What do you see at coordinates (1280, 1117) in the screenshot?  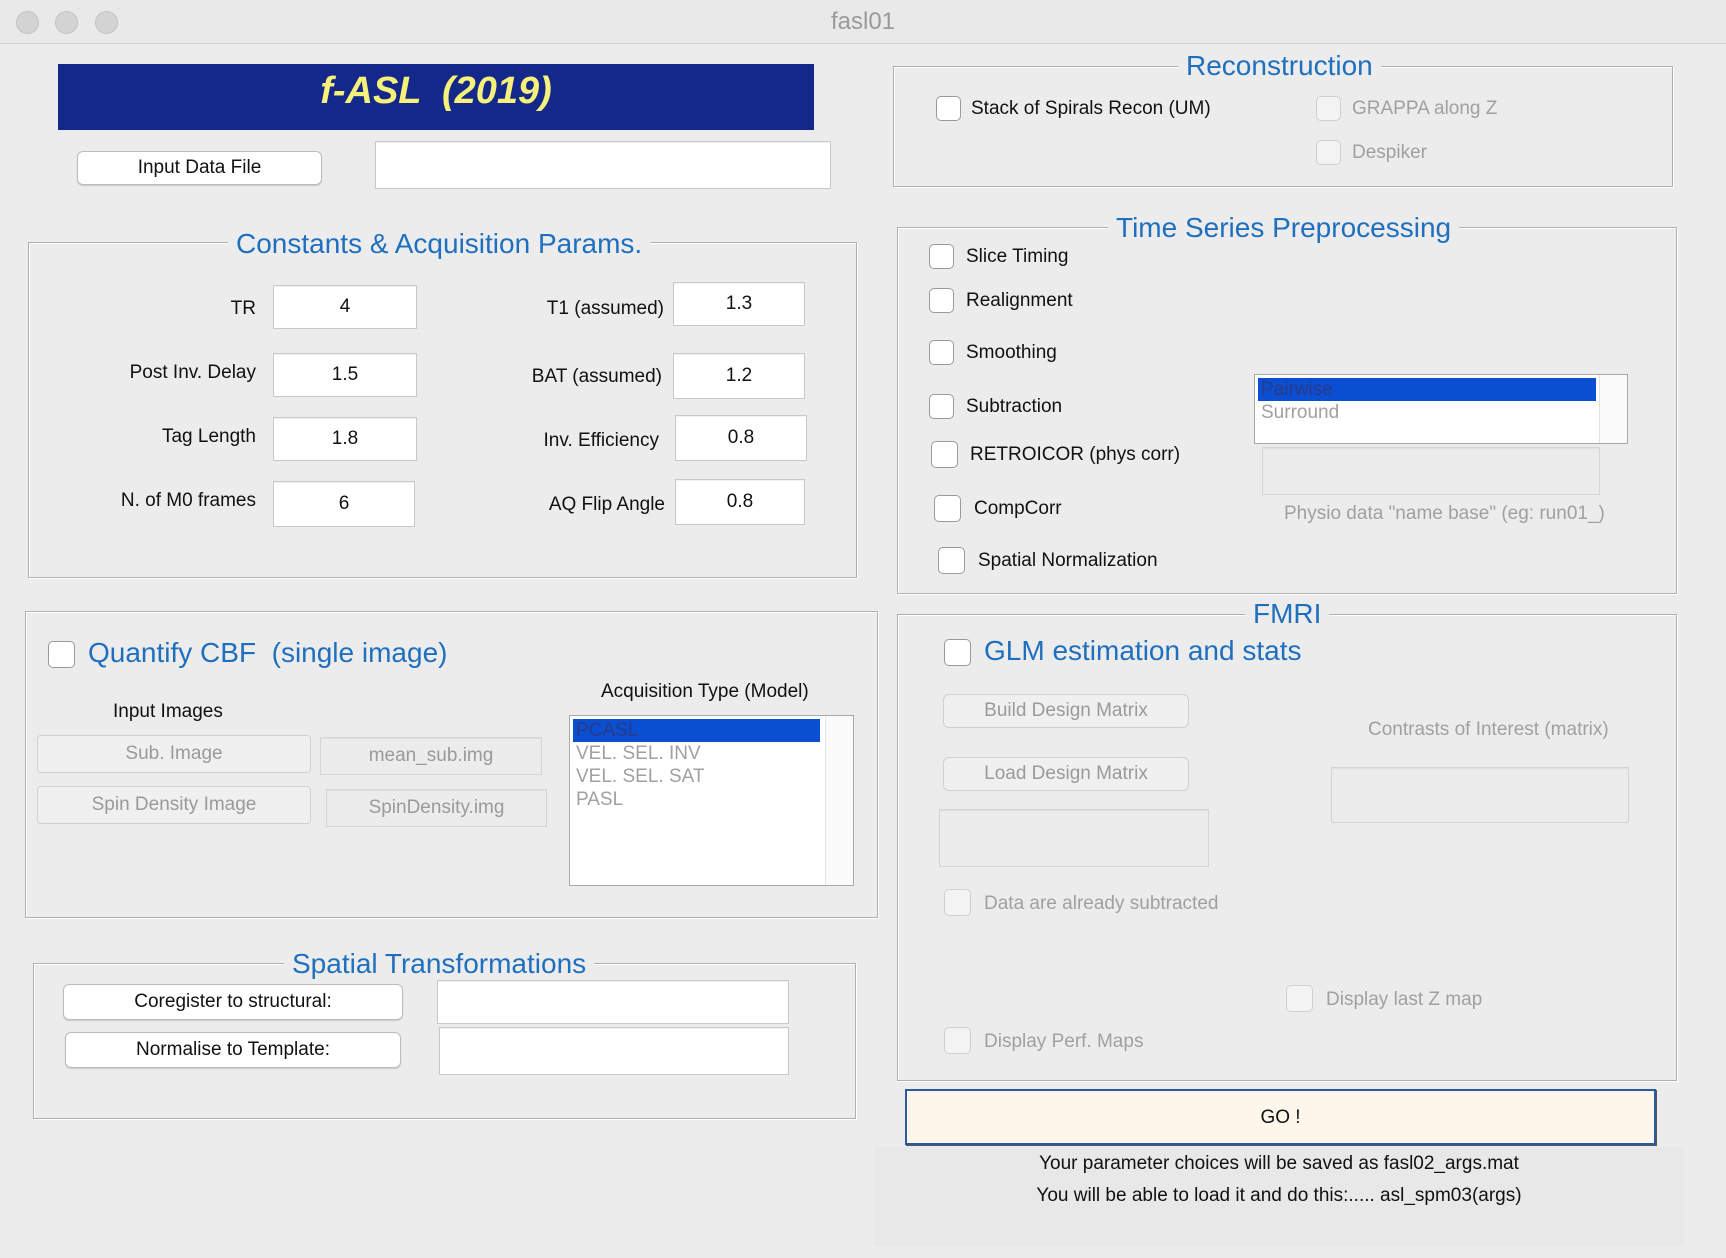 I see `go-button: GO !` at bounding box center [1280, 1117].